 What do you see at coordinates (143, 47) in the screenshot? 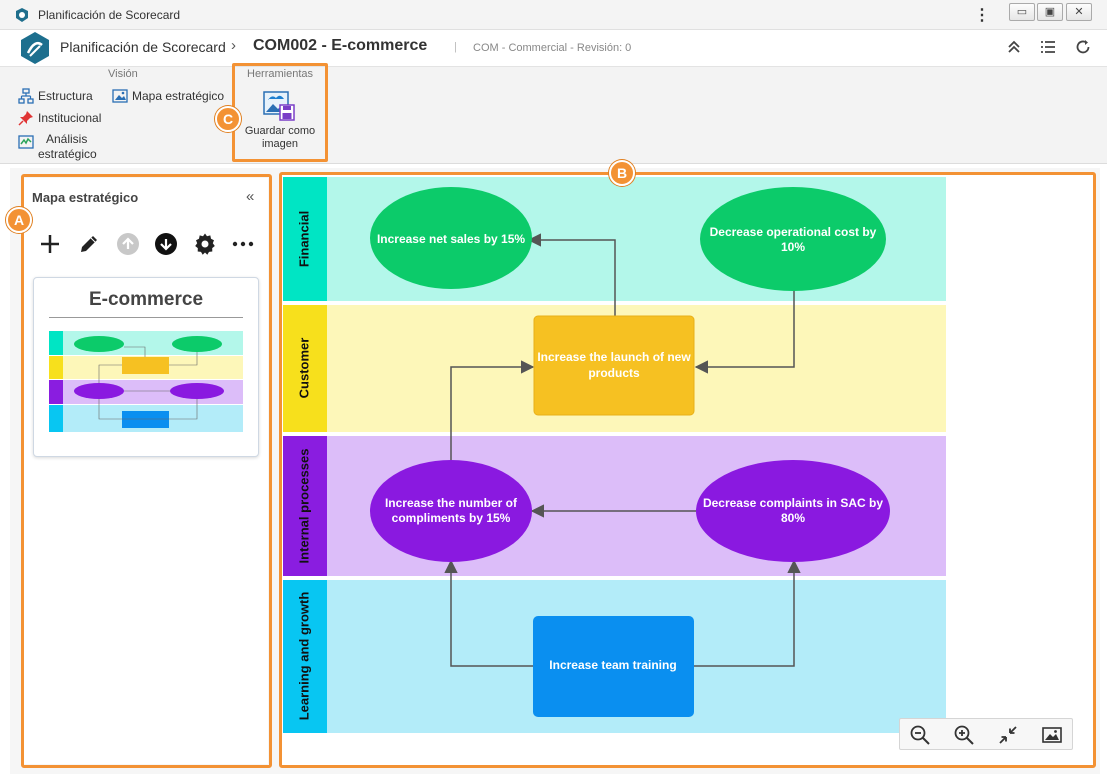
I see `breadcrumb-root: Planificación de Scorecard` at bounding box center [143, 47].